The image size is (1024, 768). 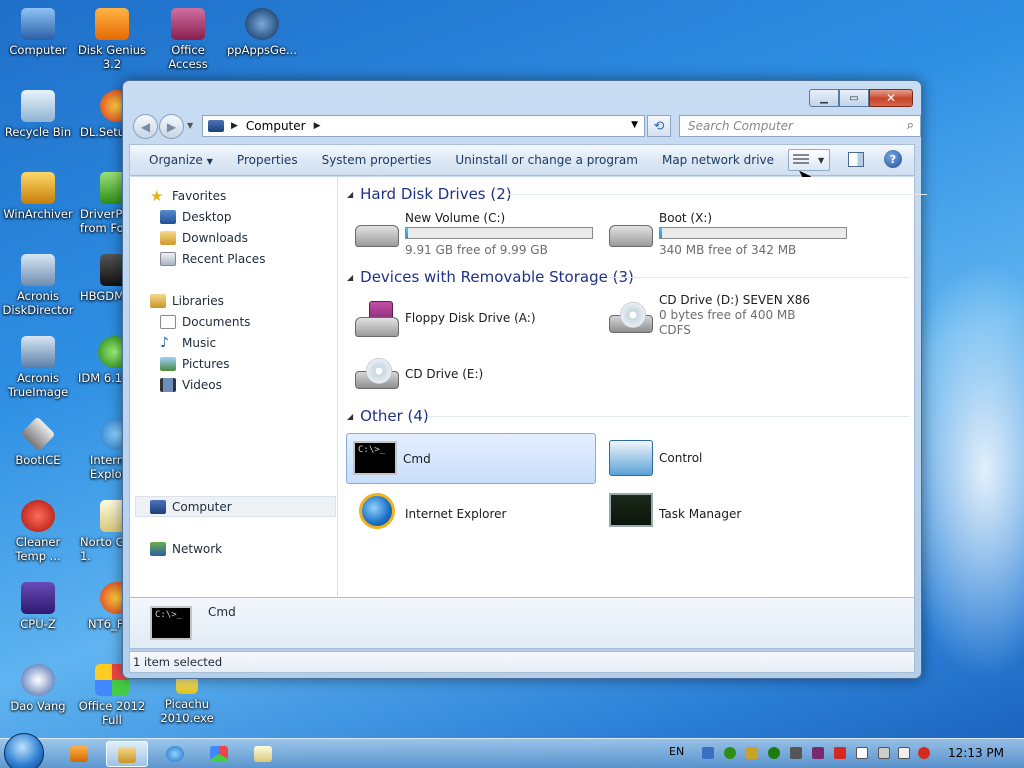 What do you see at coordinates (188, 195) in the screenshot?
I see `nav-favorites: ★ Favorites` at bounding box center [188, 195].